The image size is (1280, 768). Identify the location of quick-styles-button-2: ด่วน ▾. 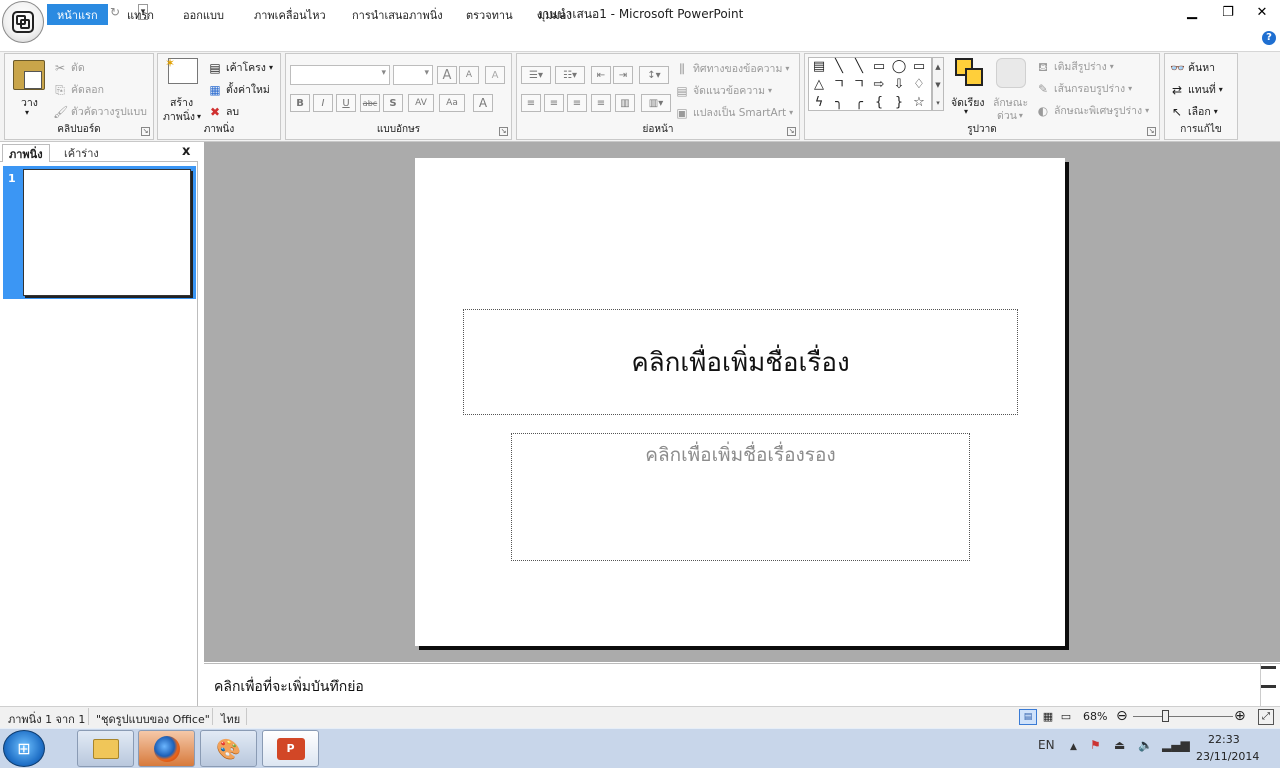
(1010, 115).